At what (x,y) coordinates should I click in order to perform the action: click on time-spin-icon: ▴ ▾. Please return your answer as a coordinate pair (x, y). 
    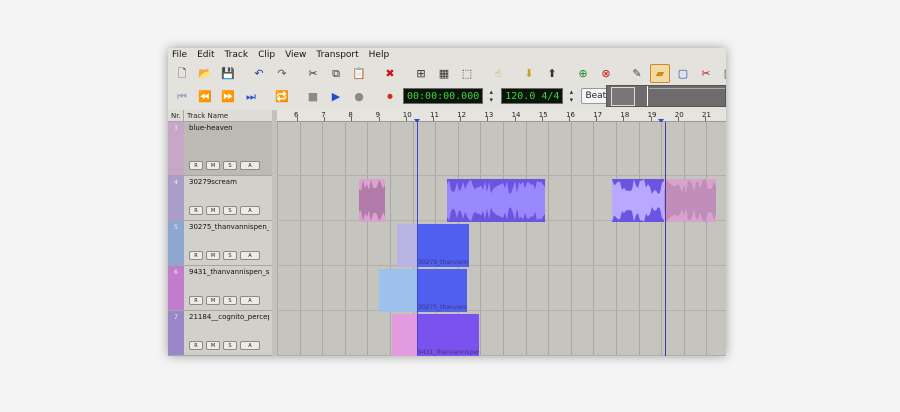
    Looking at the image, I should click on (491, 96).